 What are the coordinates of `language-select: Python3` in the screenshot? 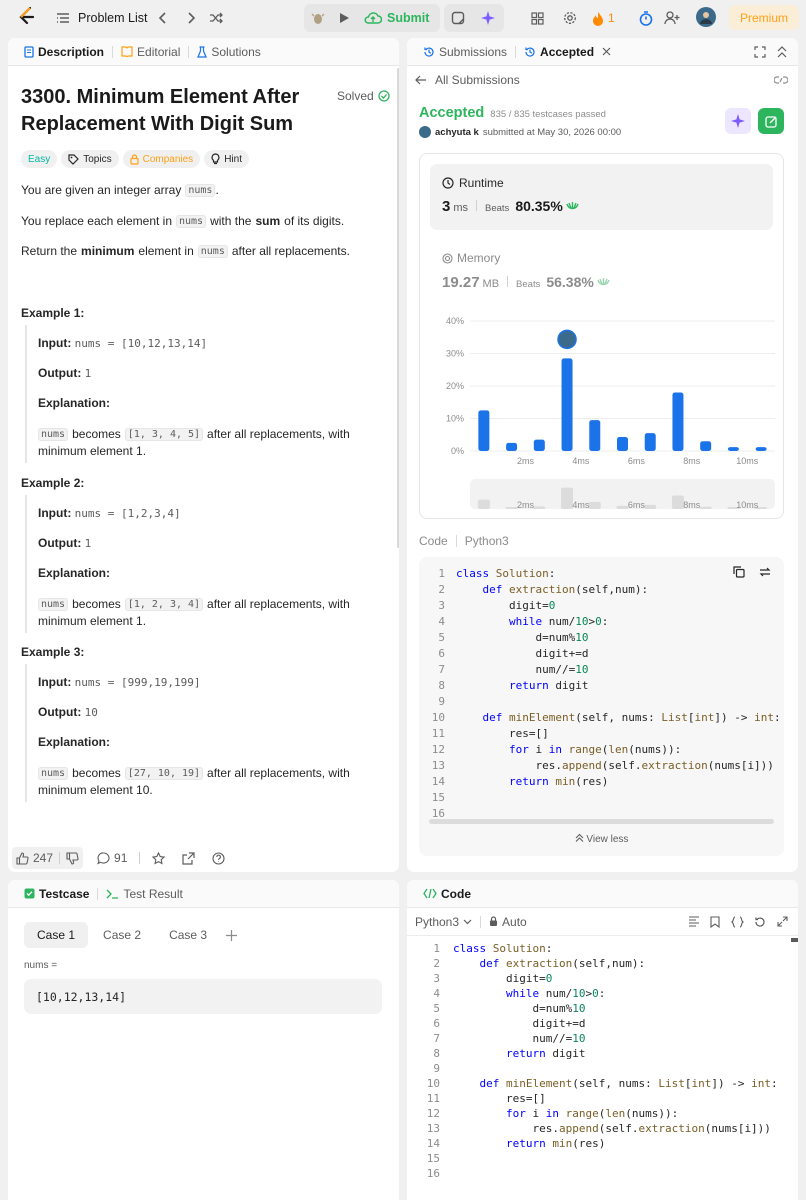 It's located at (443, 922).